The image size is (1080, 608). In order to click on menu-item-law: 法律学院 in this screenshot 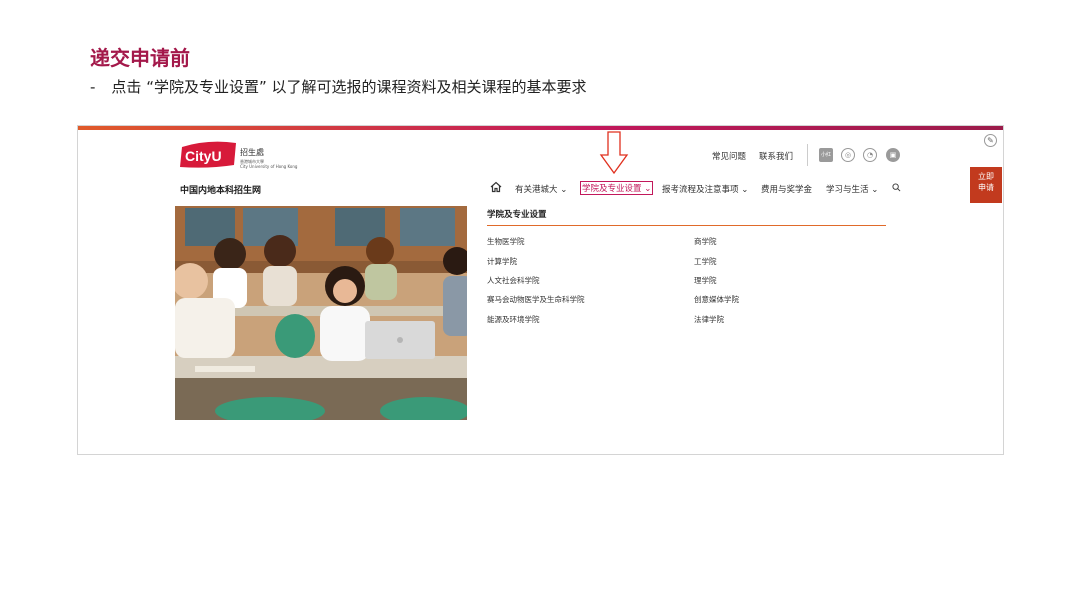, I will do `click(709, 319)`.